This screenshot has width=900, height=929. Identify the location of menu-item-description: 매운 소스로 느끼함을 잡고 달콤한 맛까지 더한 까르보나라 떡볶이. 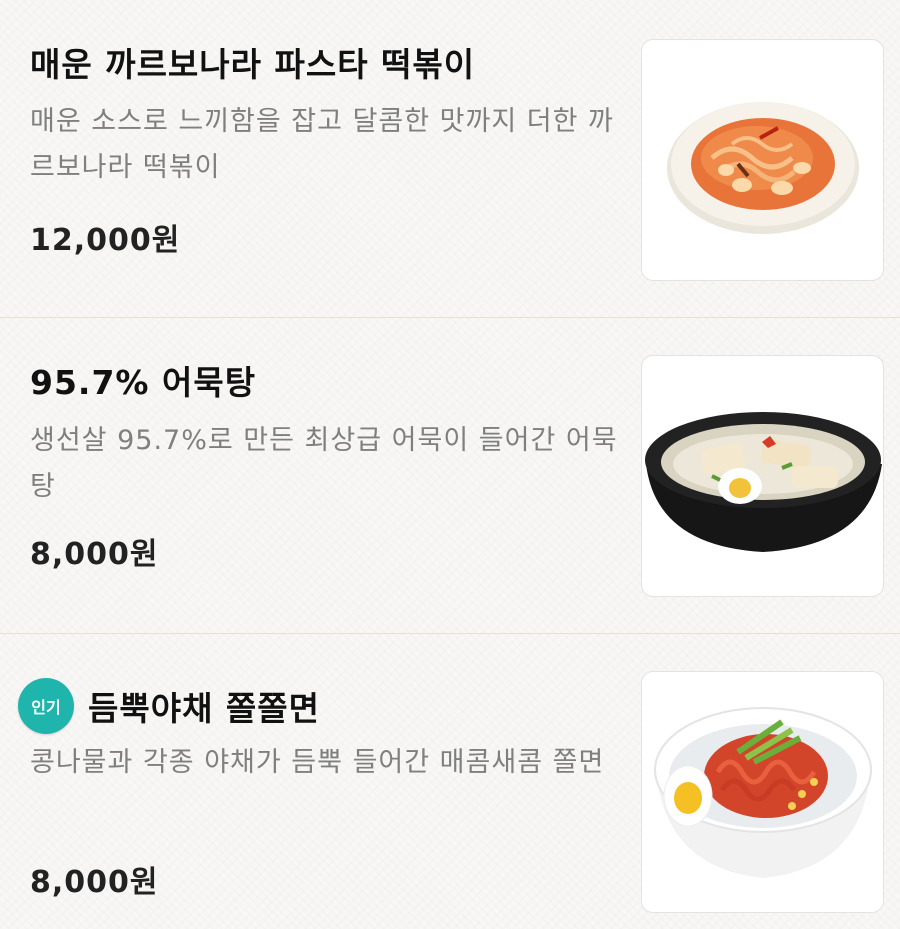
(322, 144).